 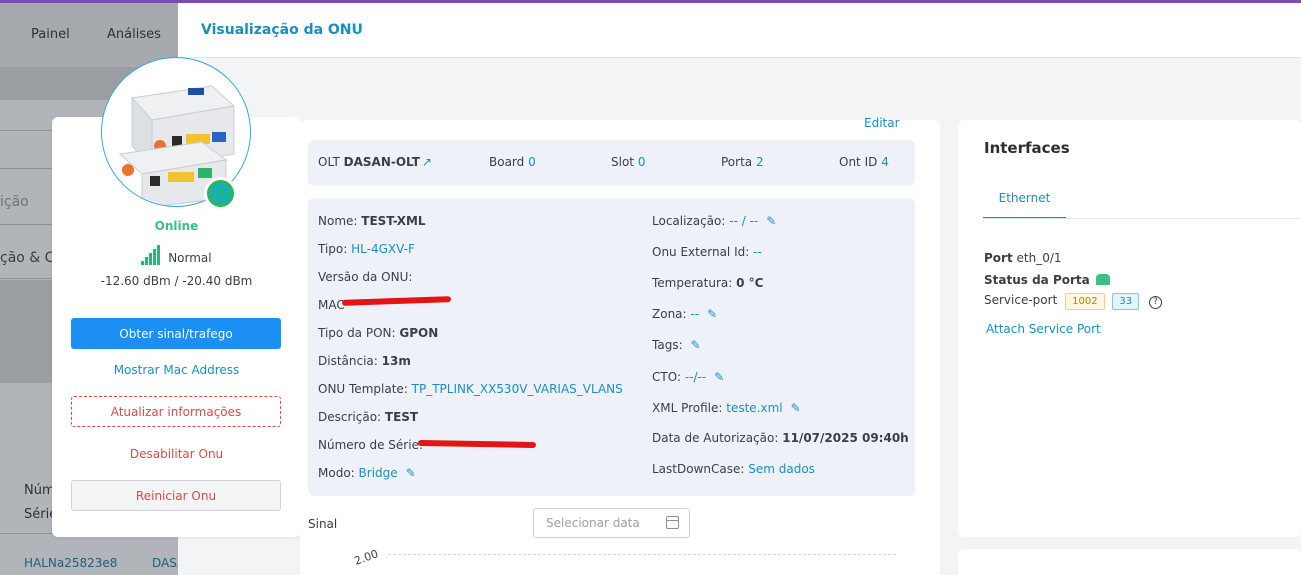 What do you see at coordinates (1085, 301) in the screenshot?
I see `service-port-badge-1: 1002` at bounding box center [1085, 301].